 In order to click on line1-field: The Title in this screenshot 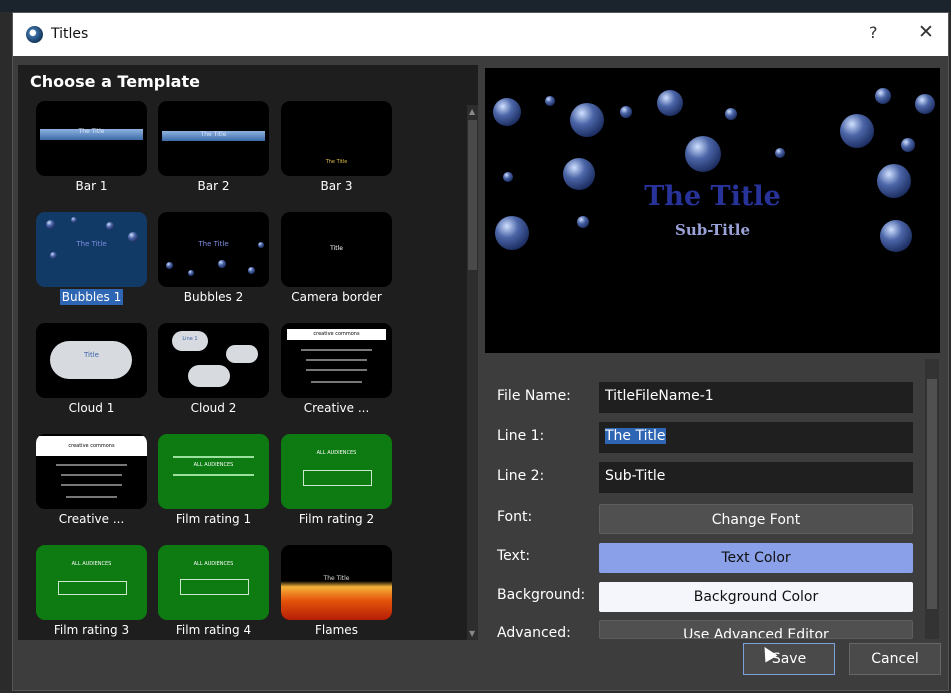, I will do `click(756, 437)`.